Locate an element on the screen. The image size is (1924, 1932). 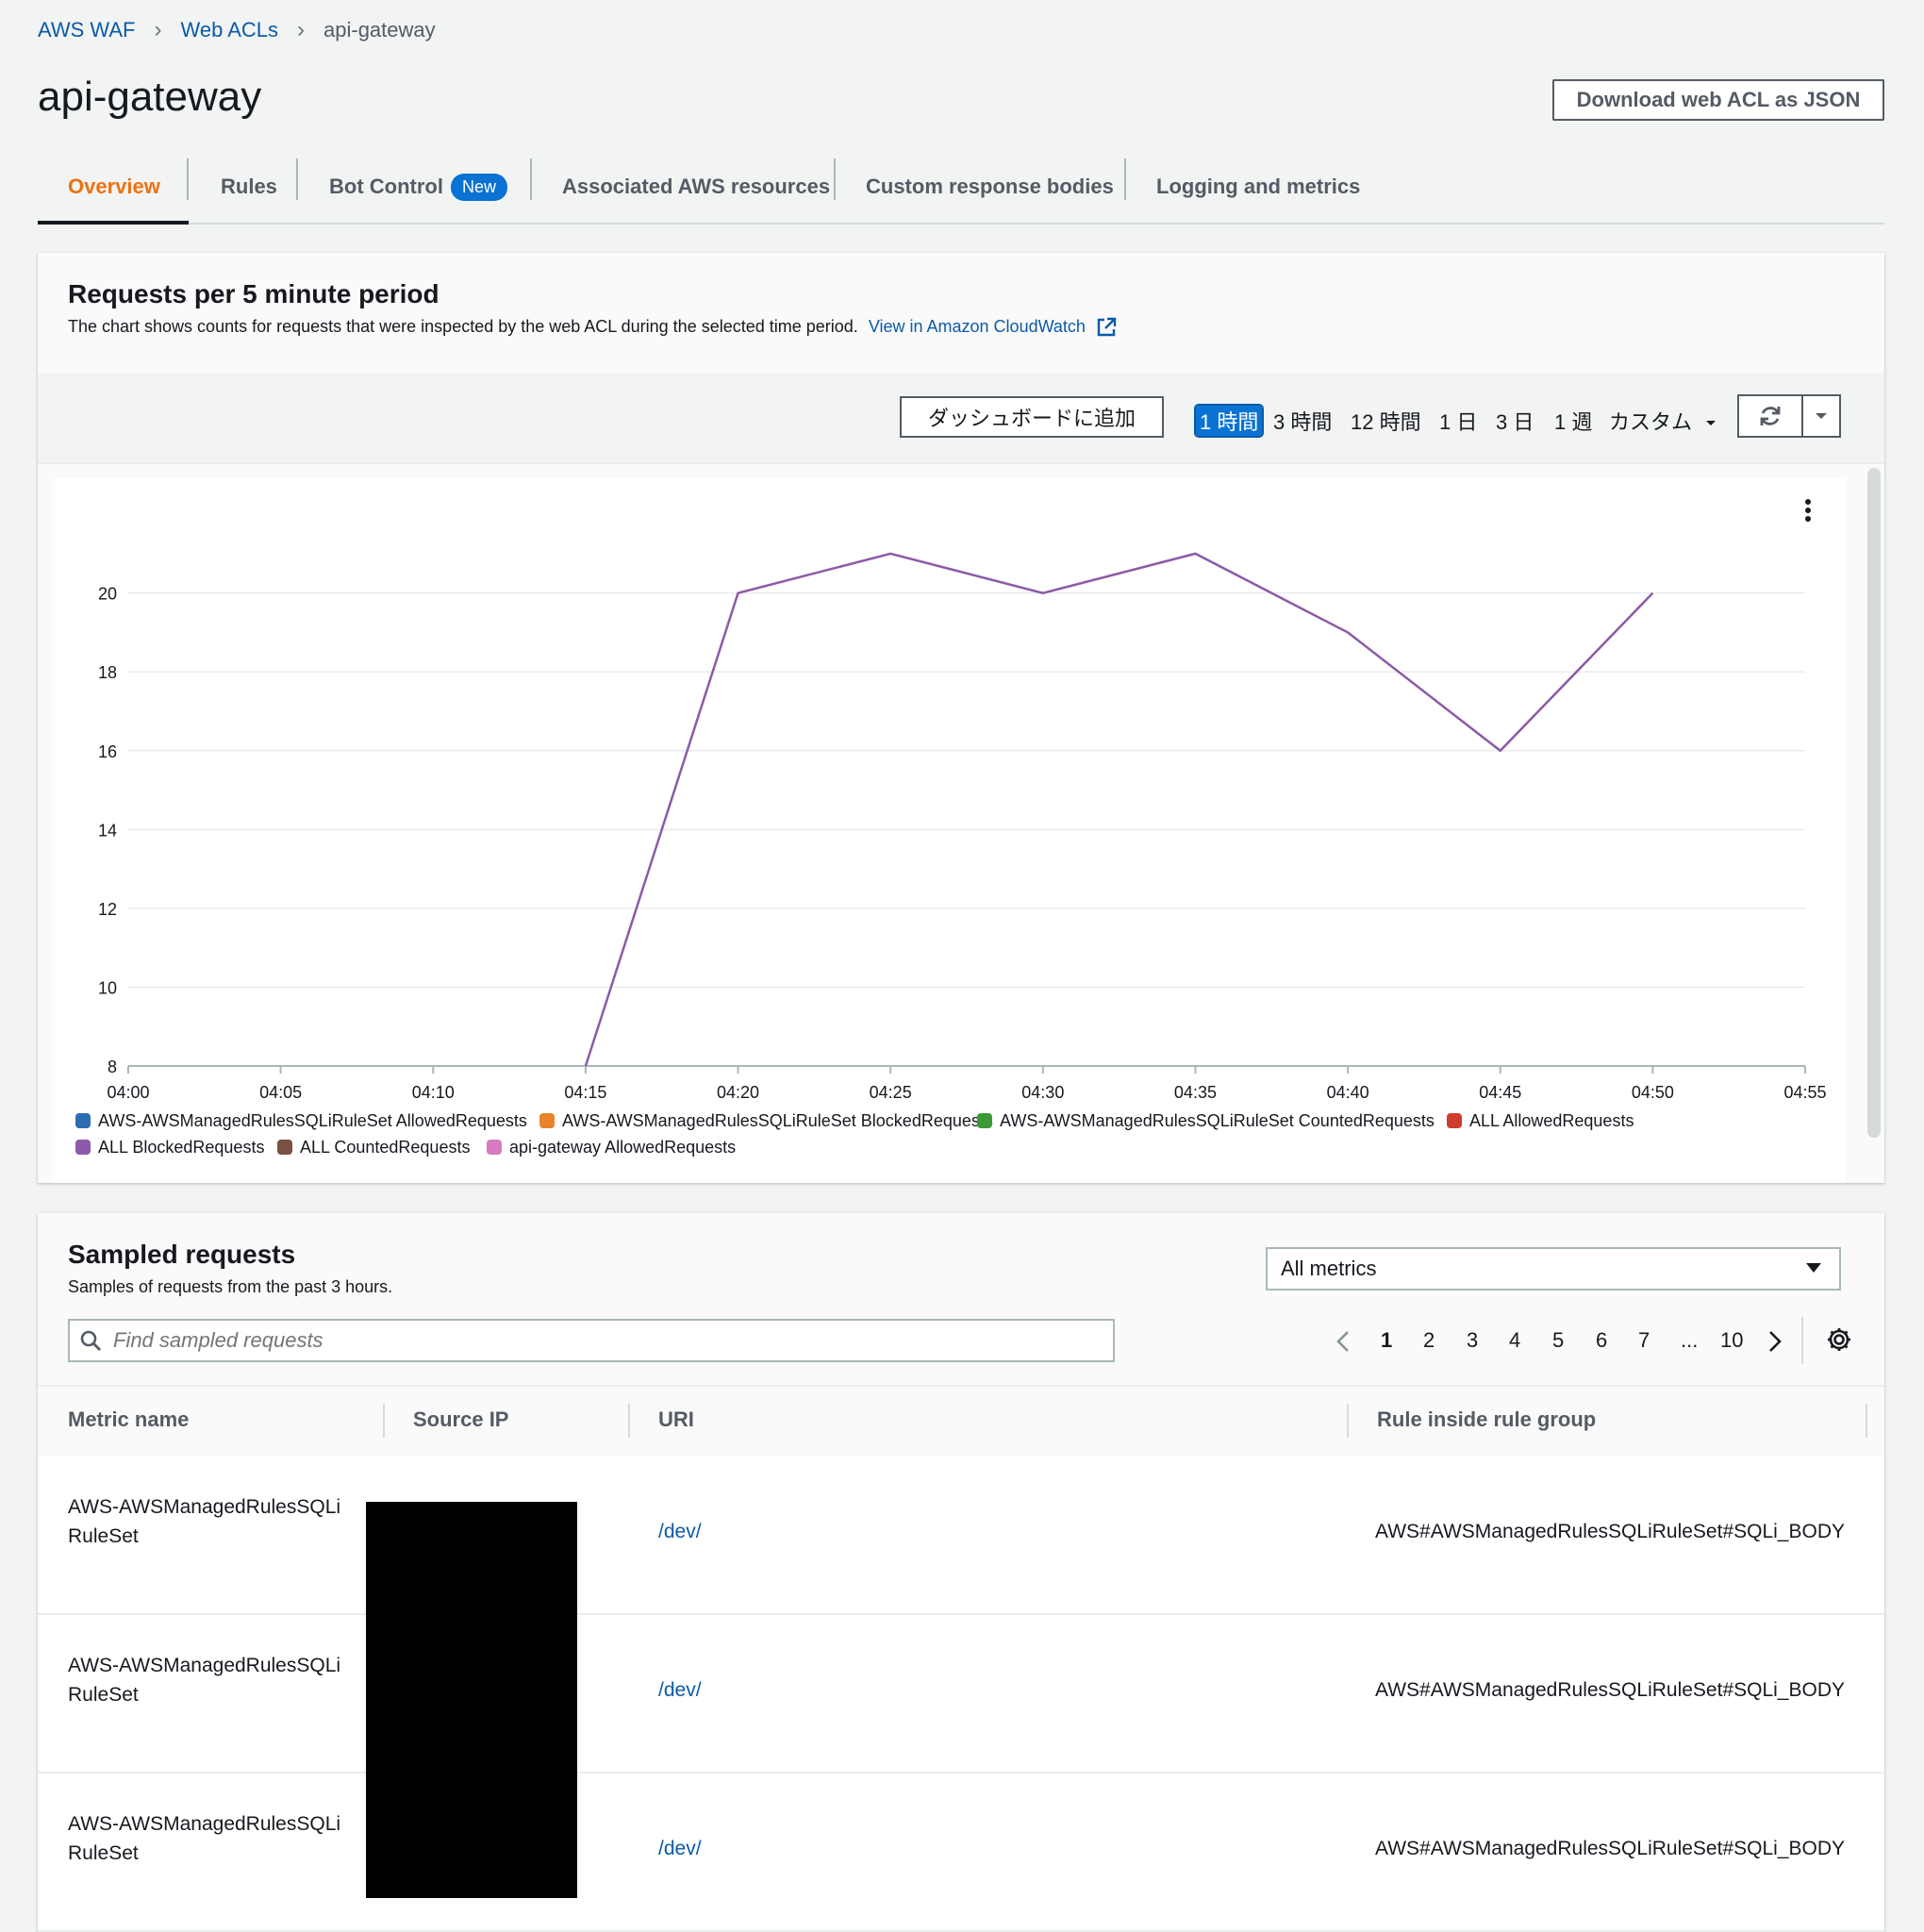
refresh-button is located at coordinates (1771, 416).